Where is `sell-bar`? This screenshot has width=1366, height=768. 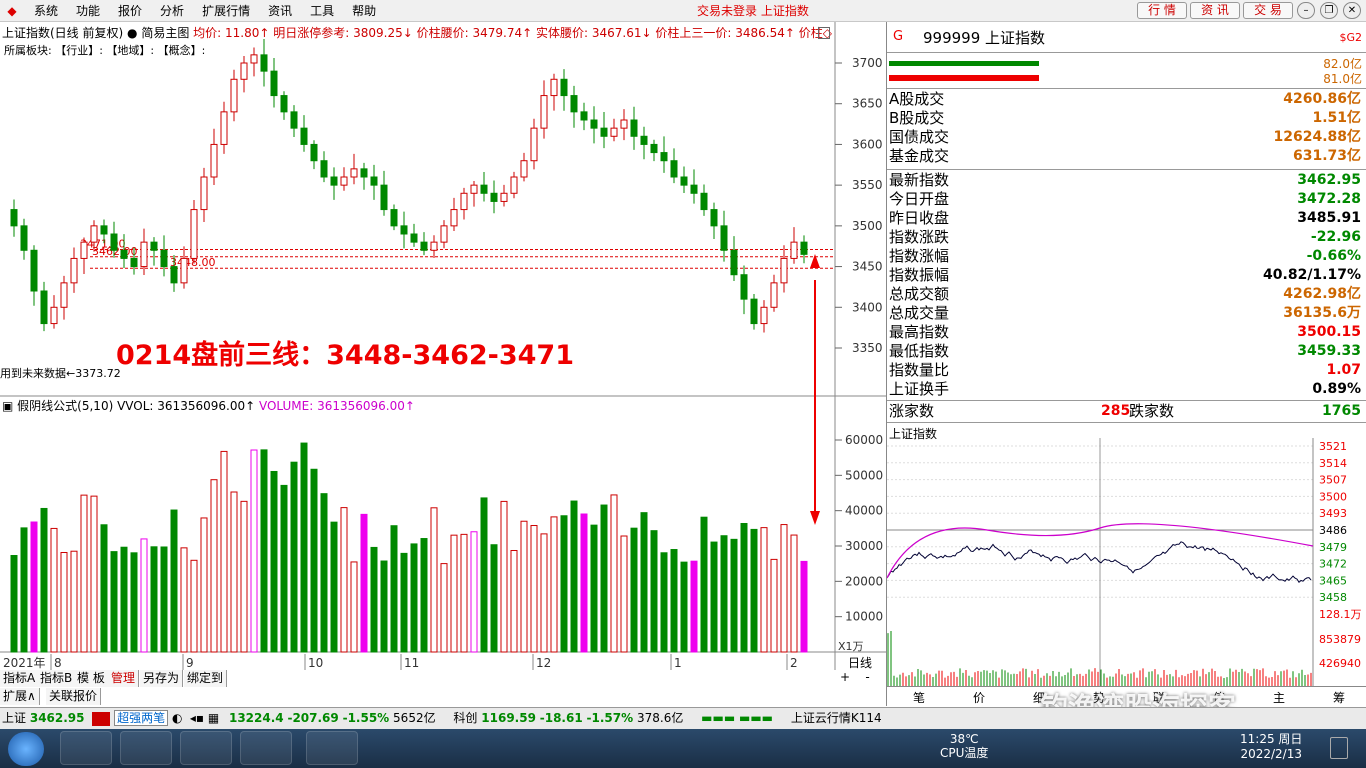
sell-bar is located at coordinates (964, 78).